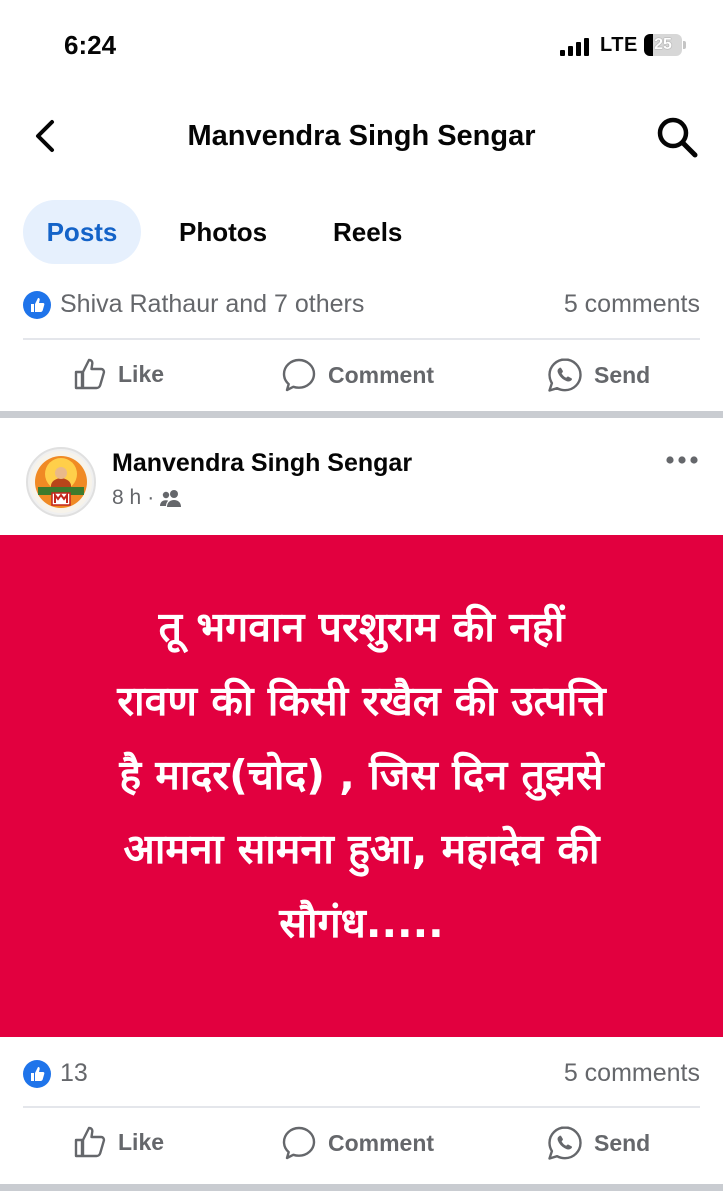 The width and height of the screenshot is (723, 1200). I want to click on chevron-left-icon, so click(45, 136).